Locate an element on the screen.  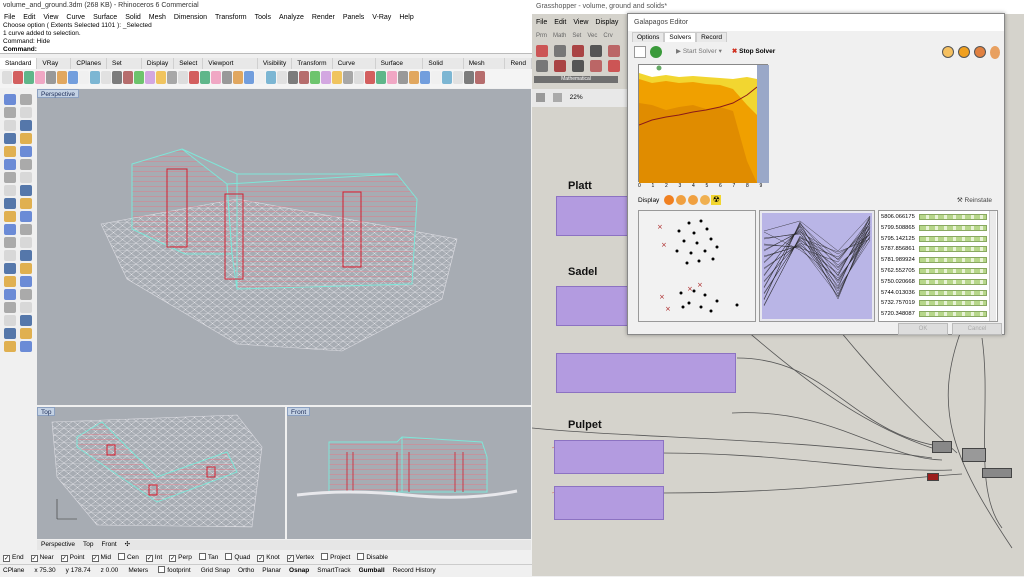
egg-icon is located at coordinates (995, 52).